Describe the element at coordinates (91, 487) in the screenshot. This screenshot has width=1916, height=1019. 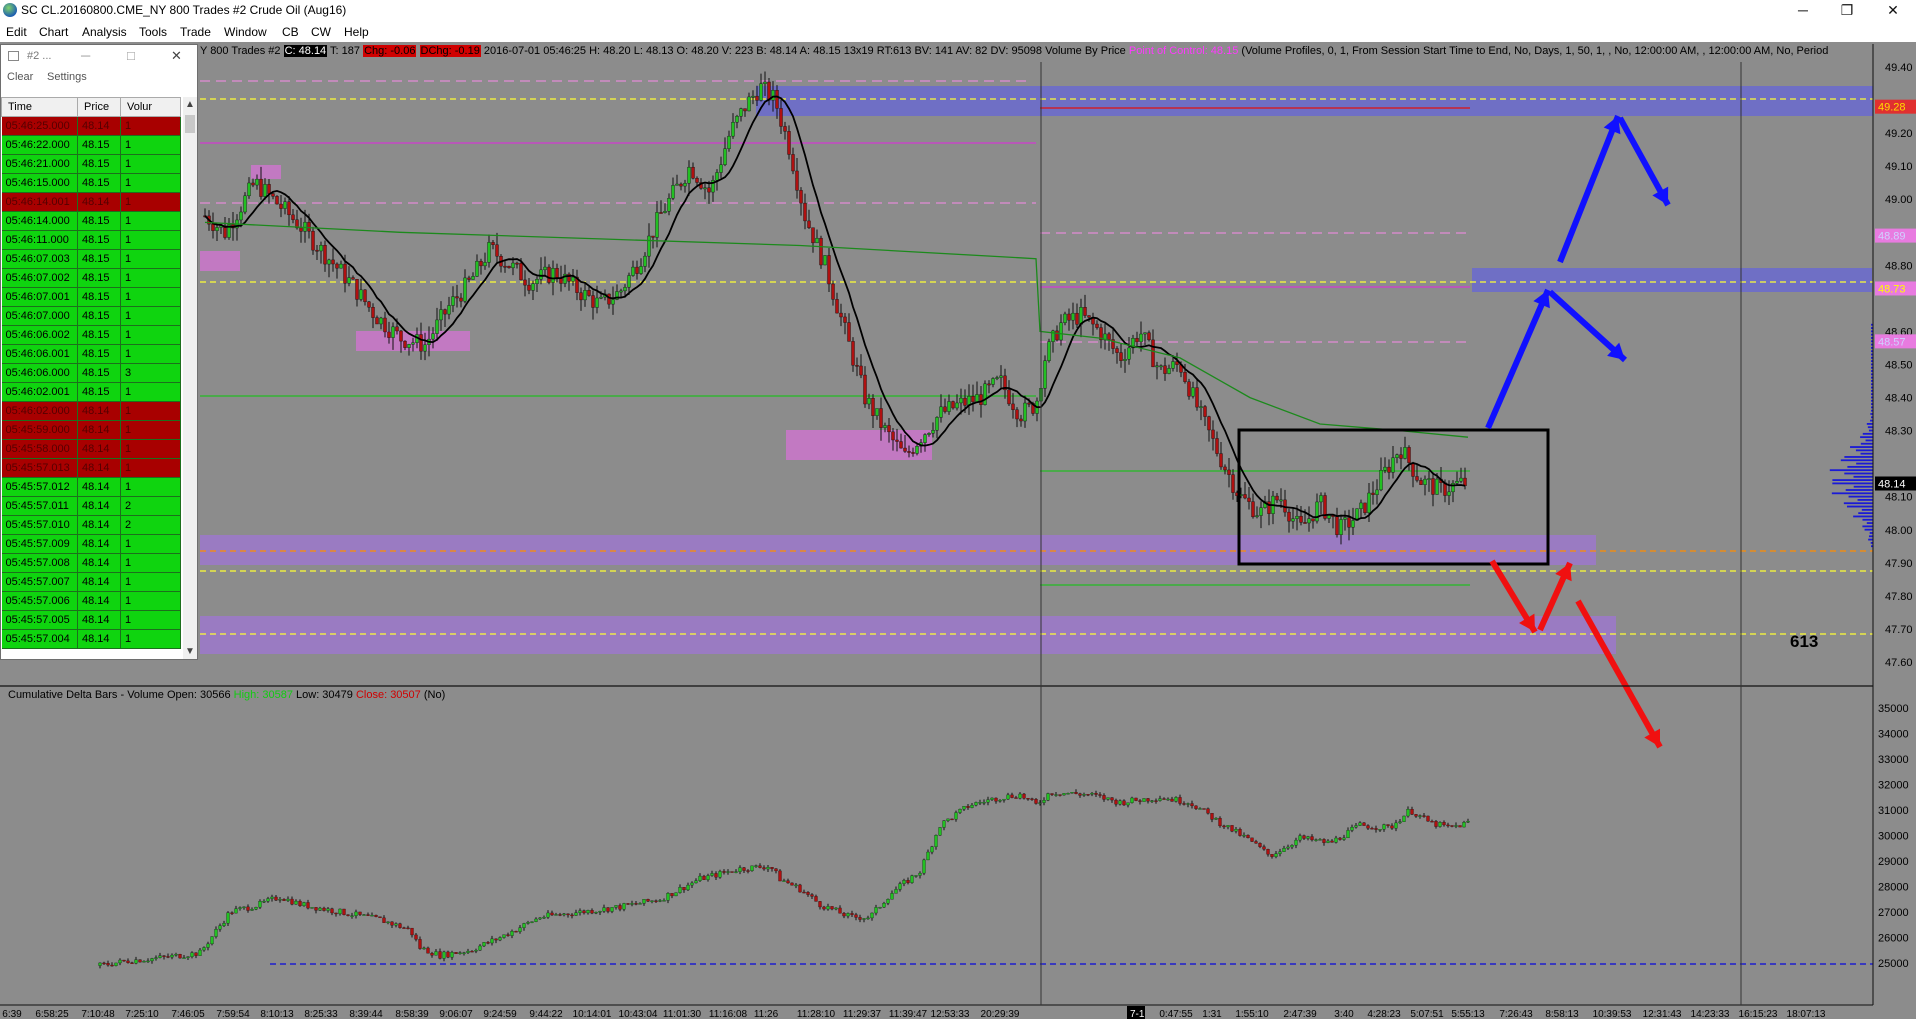
I see `trade-row: 05:45:57.012 48.14 1` at that location.